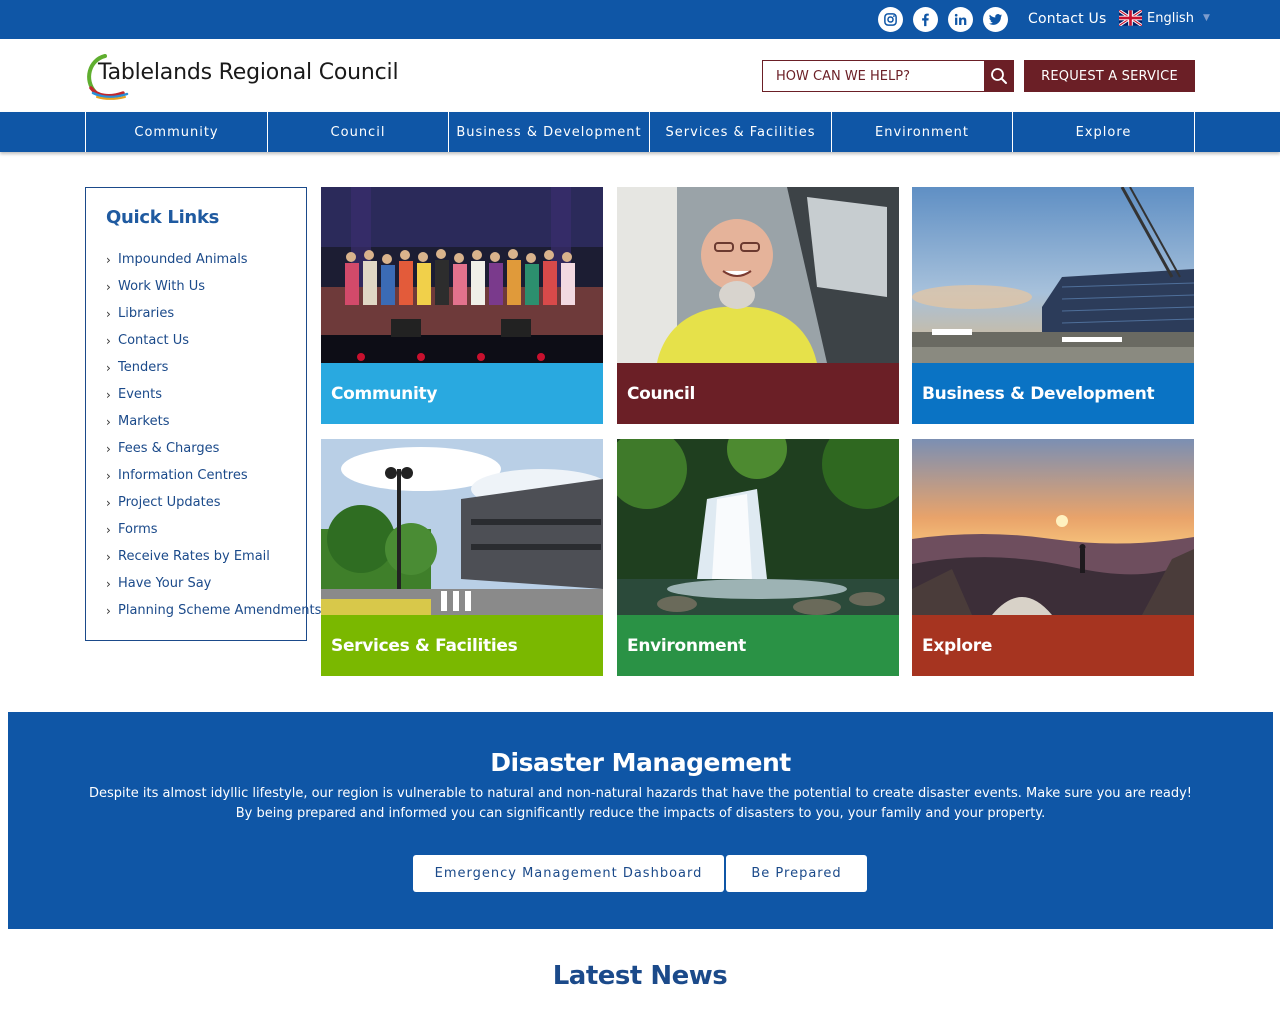  I want to click on linkedin-icon, so click(960, 19).